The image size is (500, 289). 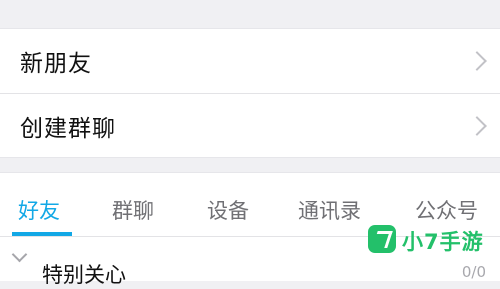 I want to click on group-count: 0/0, so click(x=473, y=272).